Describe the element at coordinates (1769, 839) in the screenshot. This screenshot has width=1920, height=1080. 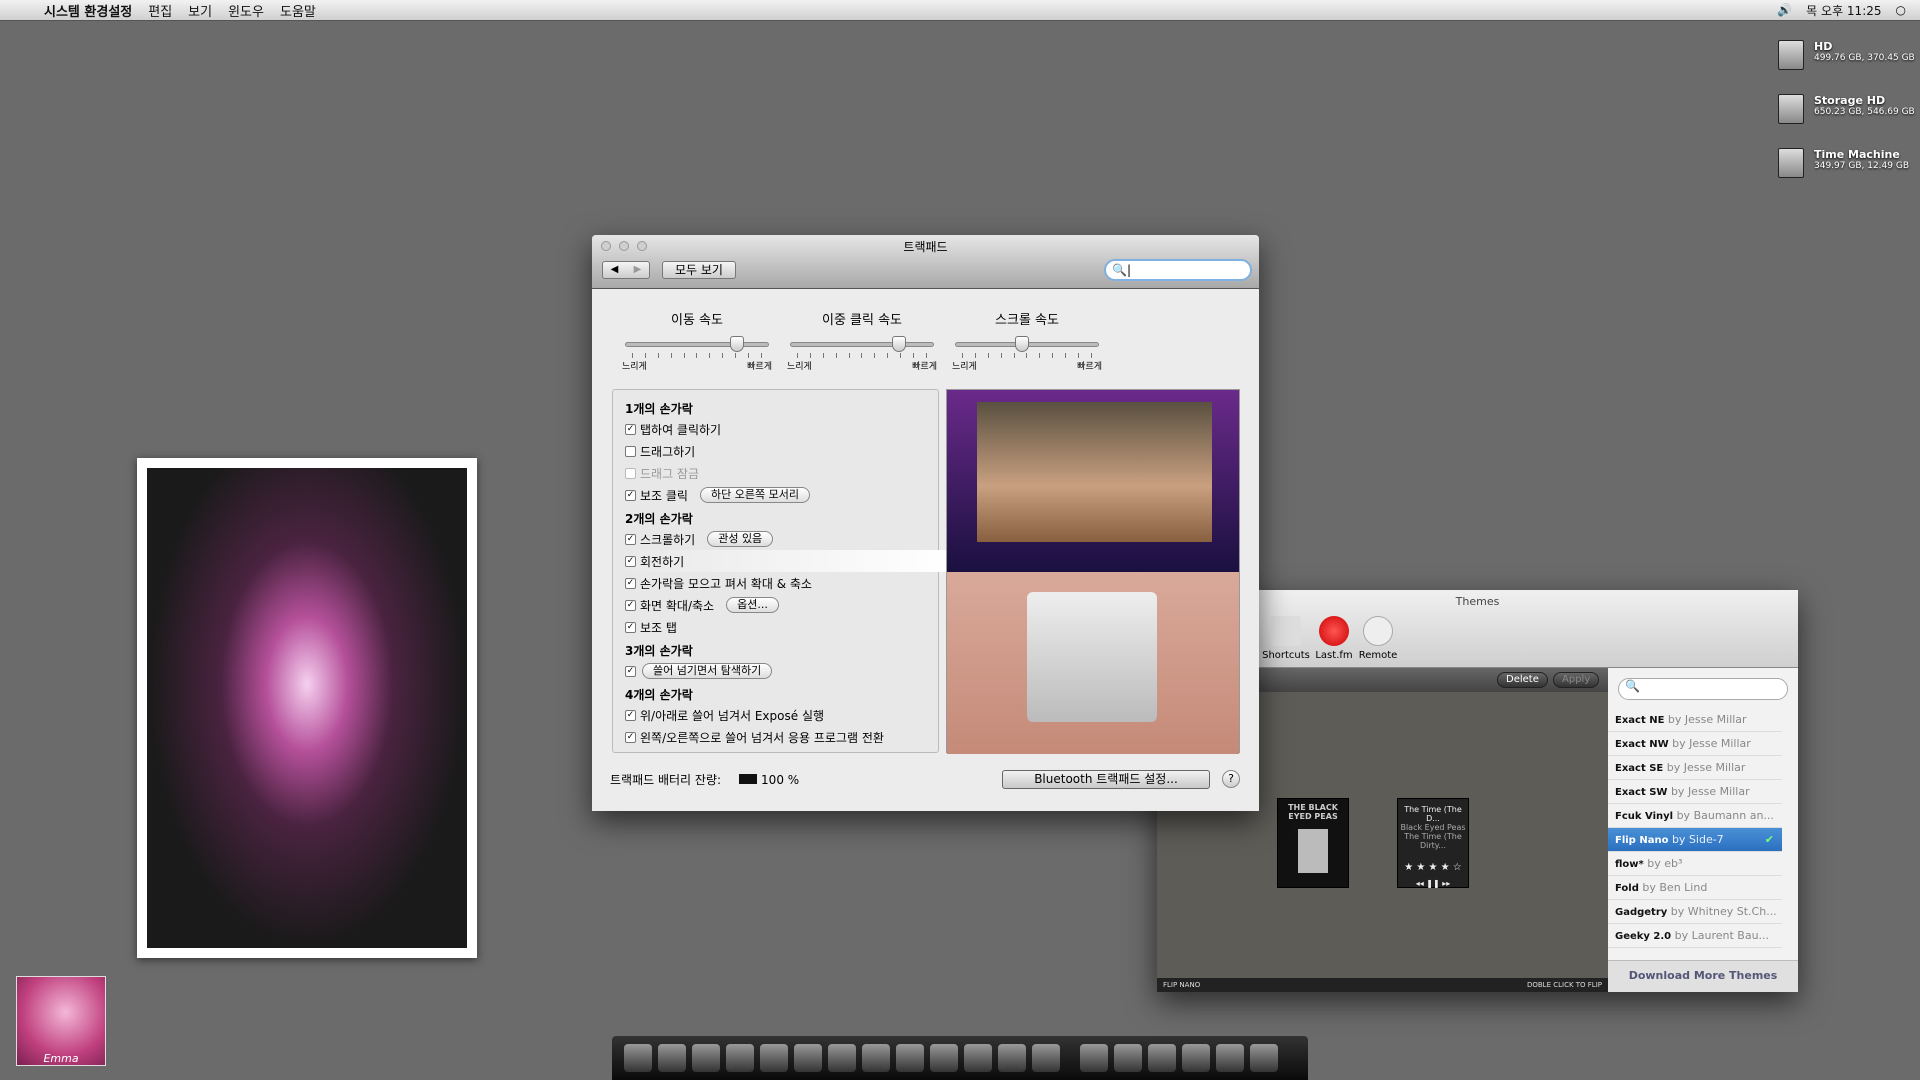
I see `checkmark-icon: ✔` at that location.